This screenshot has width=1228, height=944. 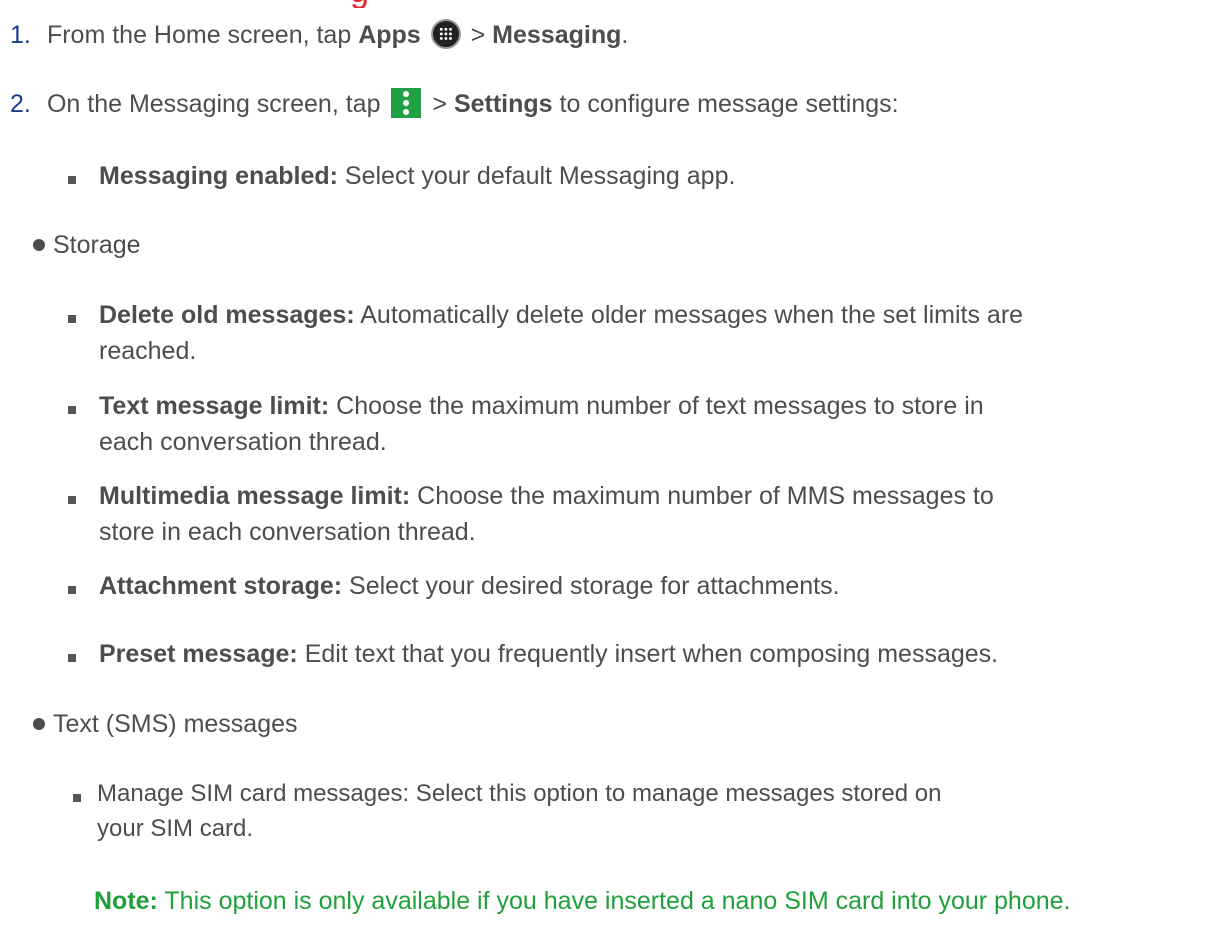 What do you see at coordinates (175, 724) in the screenshot?
I see `section-sms-label: Text (SMS) messages` at bounding box center [175, 724].